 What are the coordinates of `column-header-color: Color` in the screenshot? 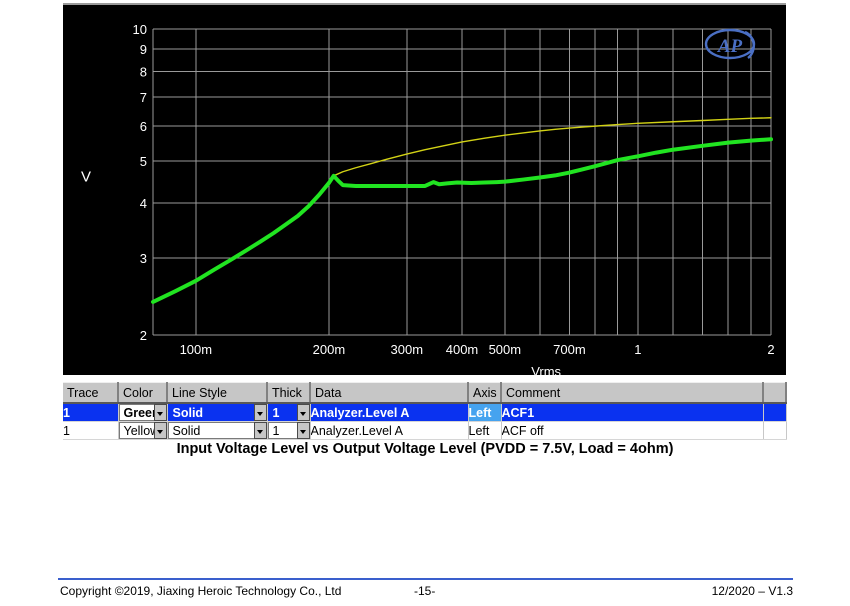 It's located at (143, 393).